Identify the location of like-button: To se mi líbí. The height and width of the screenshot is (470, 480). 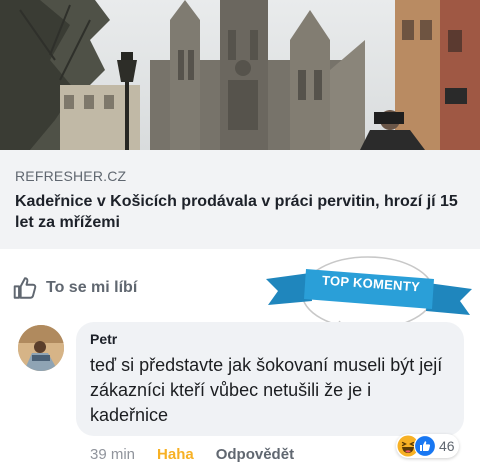
(74, 288).